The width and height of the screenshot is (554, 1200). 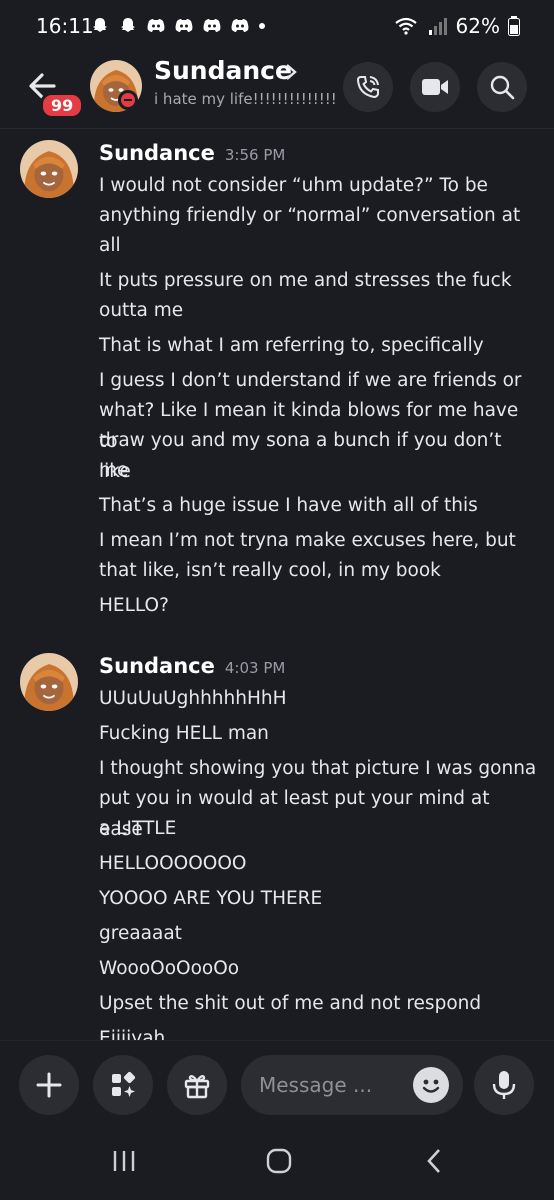 I want to click on message-author: Sundance 3:56 PM, so click(x=192, y=153).